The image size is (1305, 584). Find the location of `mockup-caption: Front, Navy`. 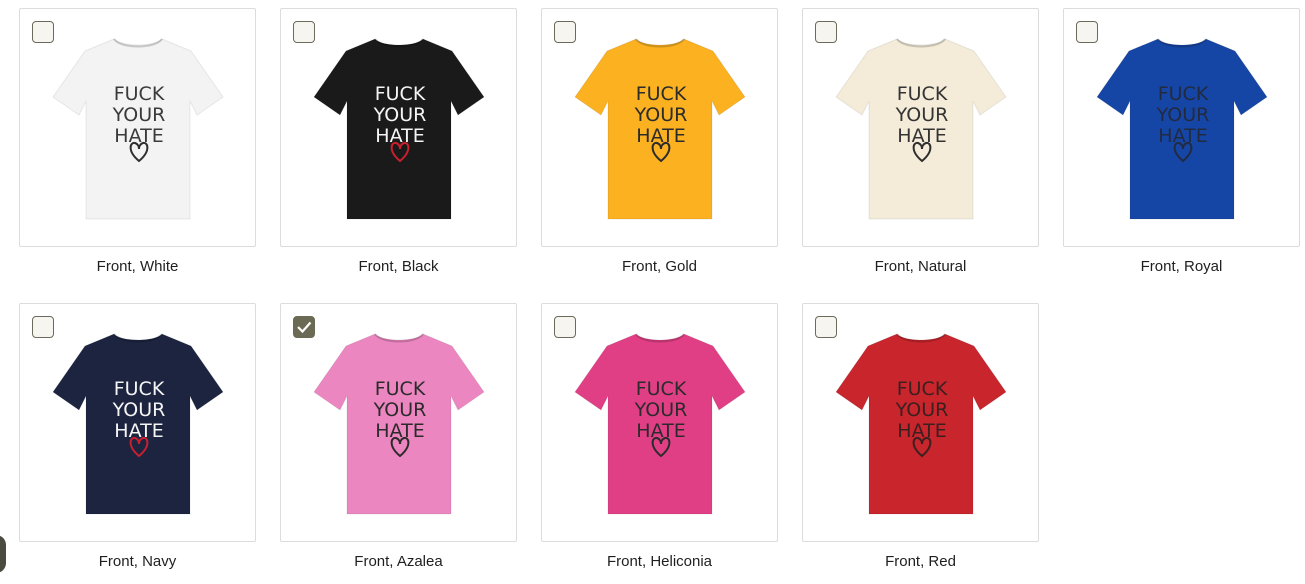

mockup-caption: Front, Navy is located at coordinates (137, 561).